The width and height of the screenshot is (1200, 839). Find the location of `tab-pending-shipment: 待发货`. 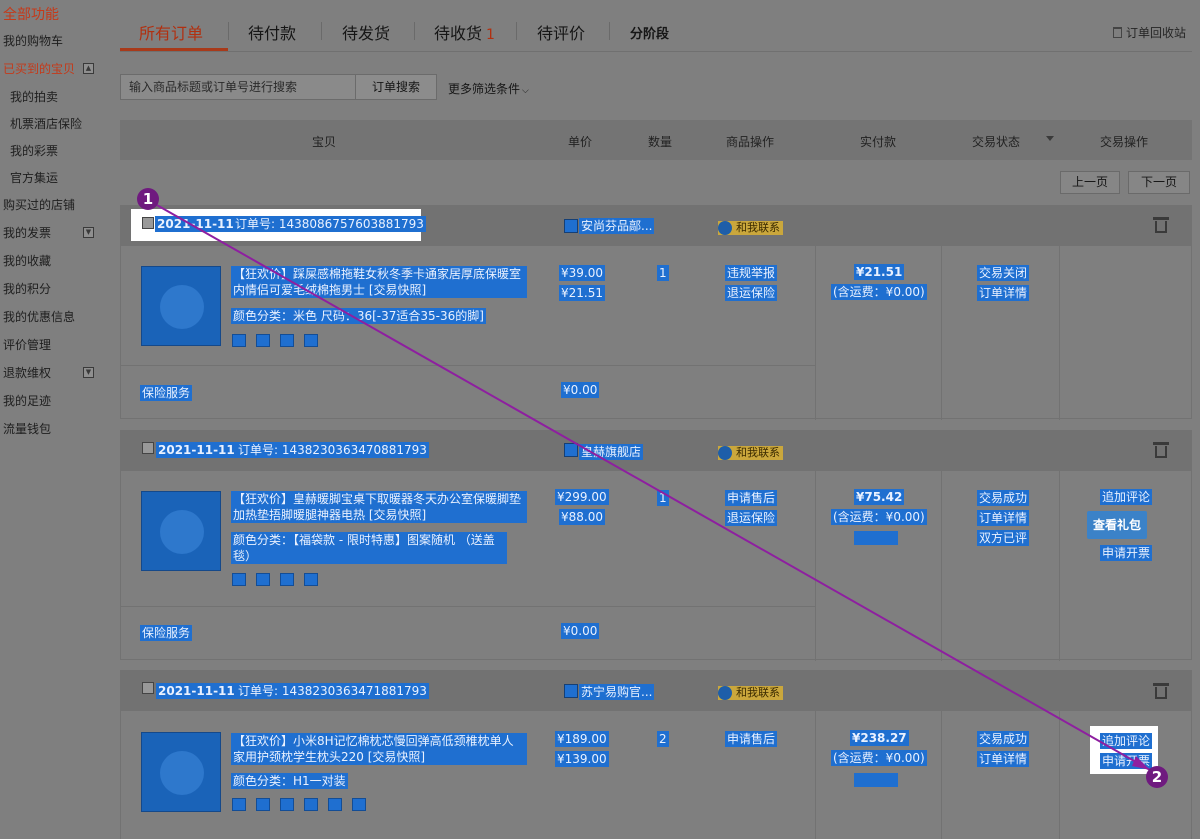

tab-pending-shipment: 待发货 is located at coordinates (366, 32).